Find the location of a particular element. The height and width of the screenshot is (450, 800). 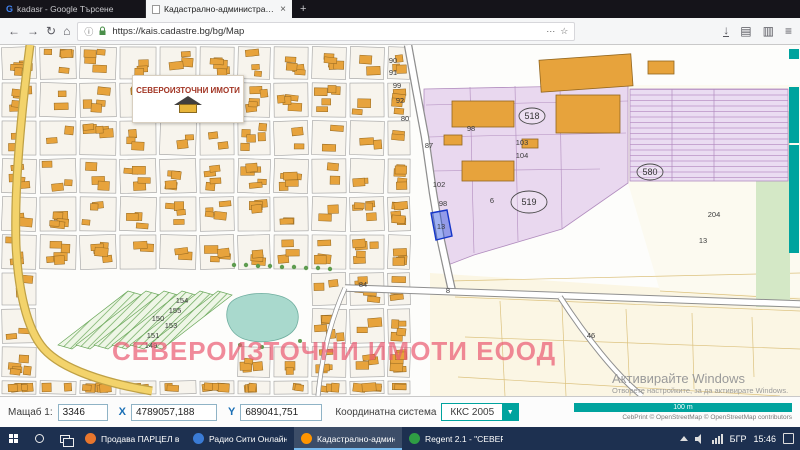

agency-watermark: СЕВЕРОИЗТОЧНИ ИМОТИ ЕООД is located at coordinates (334, 351).